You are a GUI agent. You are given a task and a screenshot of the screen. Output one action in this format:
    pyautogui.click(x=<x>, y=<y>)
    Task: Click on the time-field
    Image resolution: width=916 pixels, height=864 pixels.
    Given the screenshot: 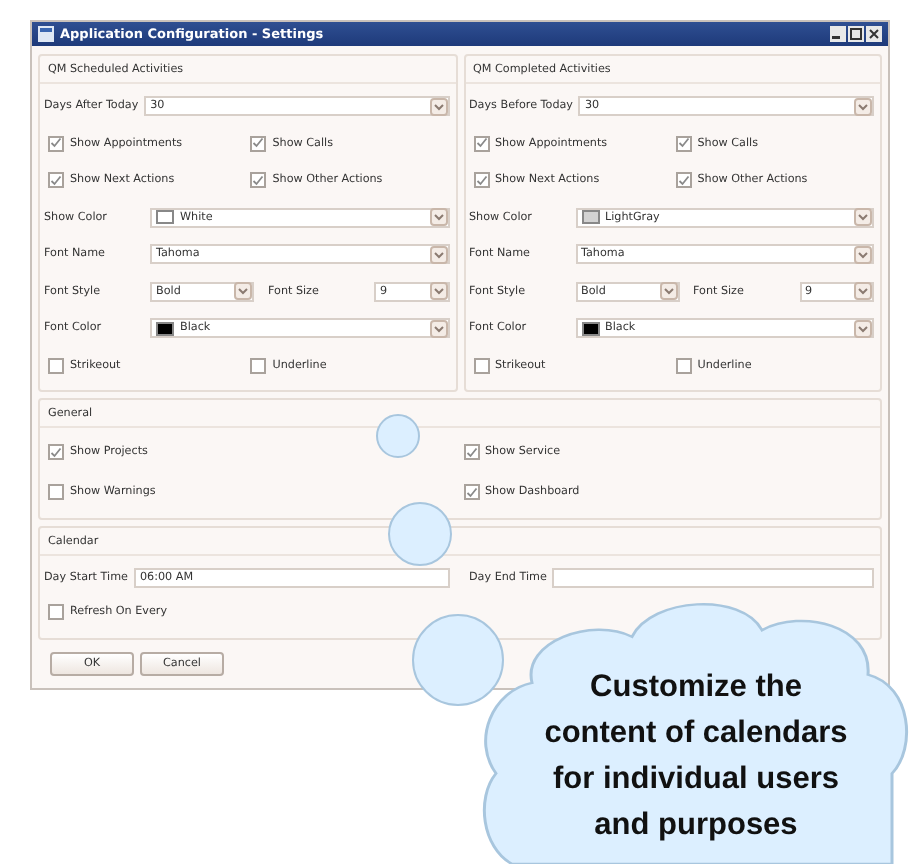 What is the action you would take?
    pyautogui.click(x=713, y=577)
    